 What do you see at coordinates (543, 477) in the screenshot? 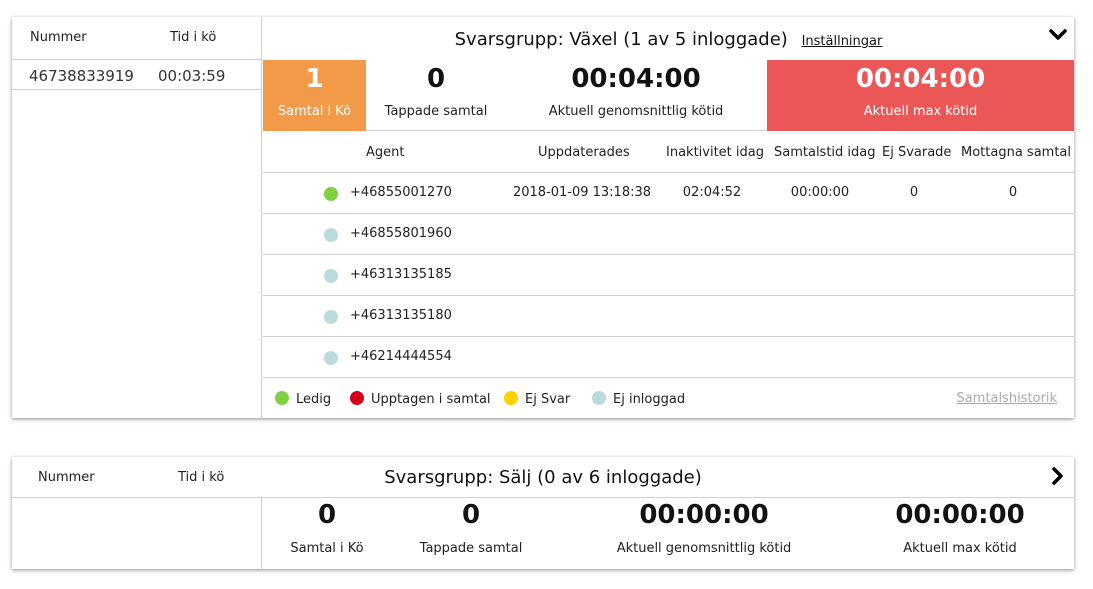
I see `group-title: Svarsgrupp: Sälj (0 av 6 inloggade)` at bounding box center [543, 477].